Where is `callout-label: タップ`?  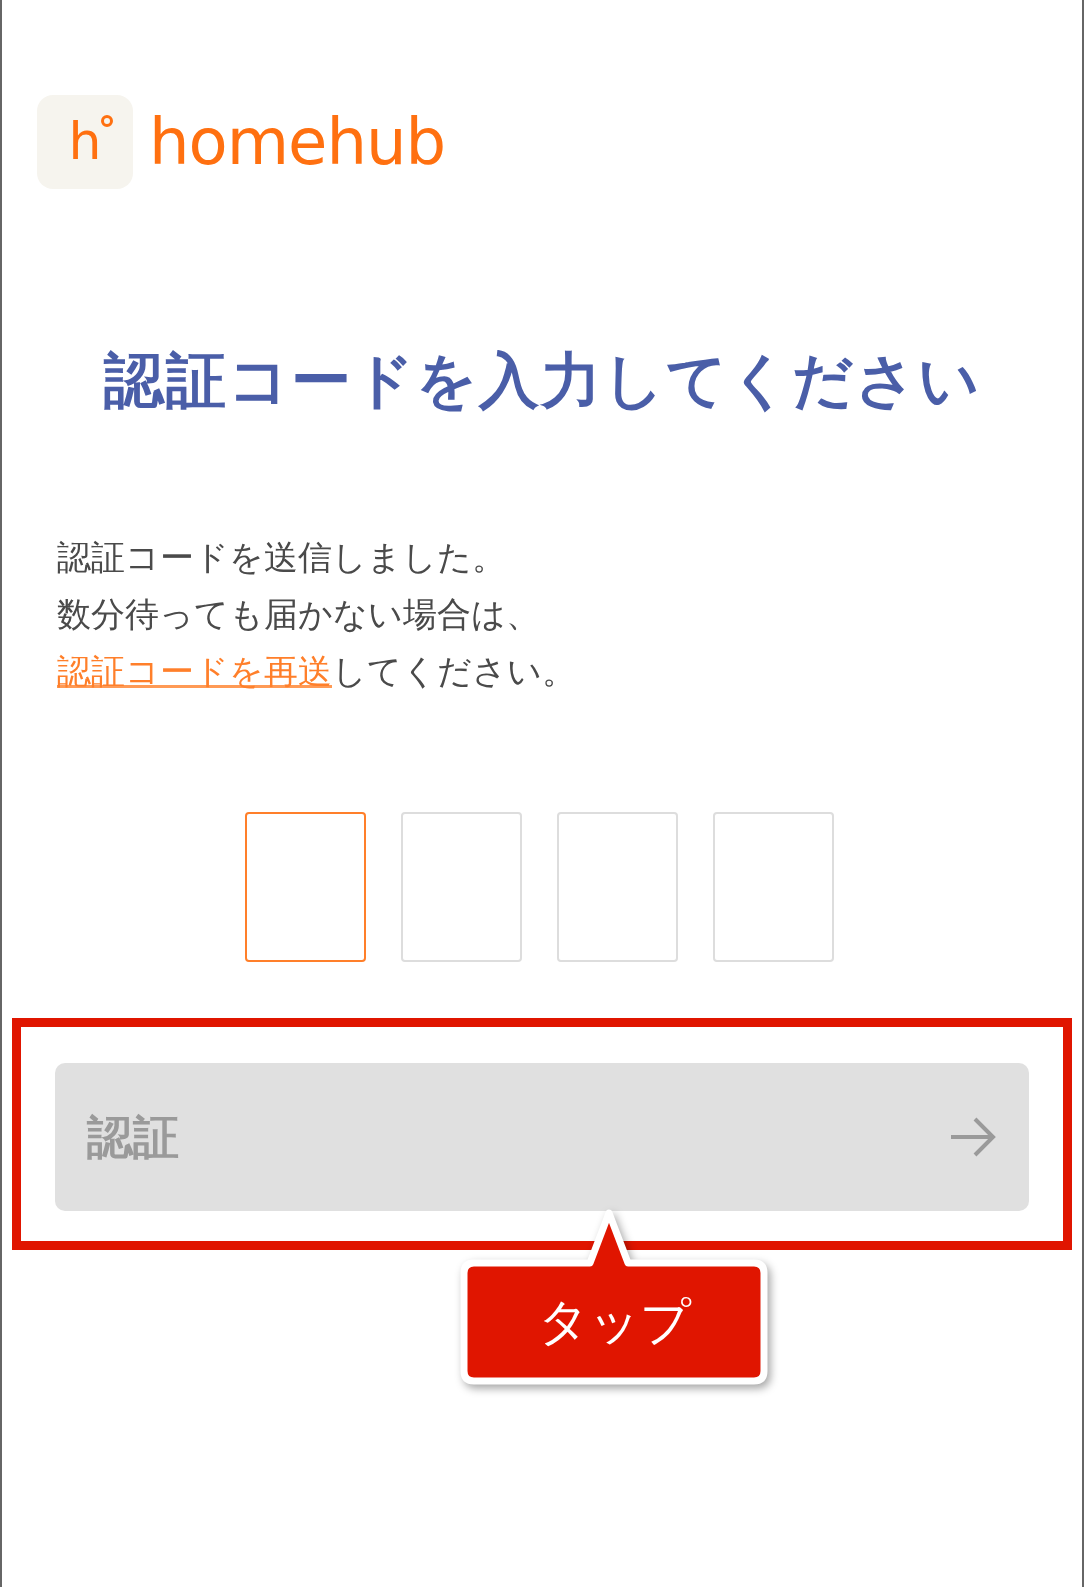
callout-label: タップ is located at coordinates (614, 1322).